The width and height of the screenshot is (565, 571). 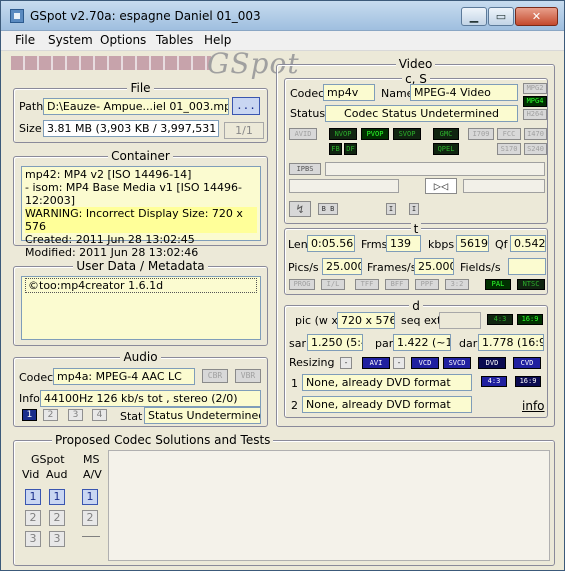 What do you see at coordinates (294, 383) in the screenshot?
I see `resize-line1-num: 1` at bounding box center [294, 383].